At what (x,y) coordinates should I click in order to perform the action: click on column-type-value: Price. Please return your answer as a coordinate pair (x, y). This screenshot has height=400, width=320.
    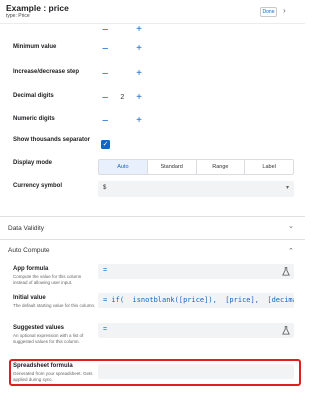
    Looking at the image, I should click on (24, 16).